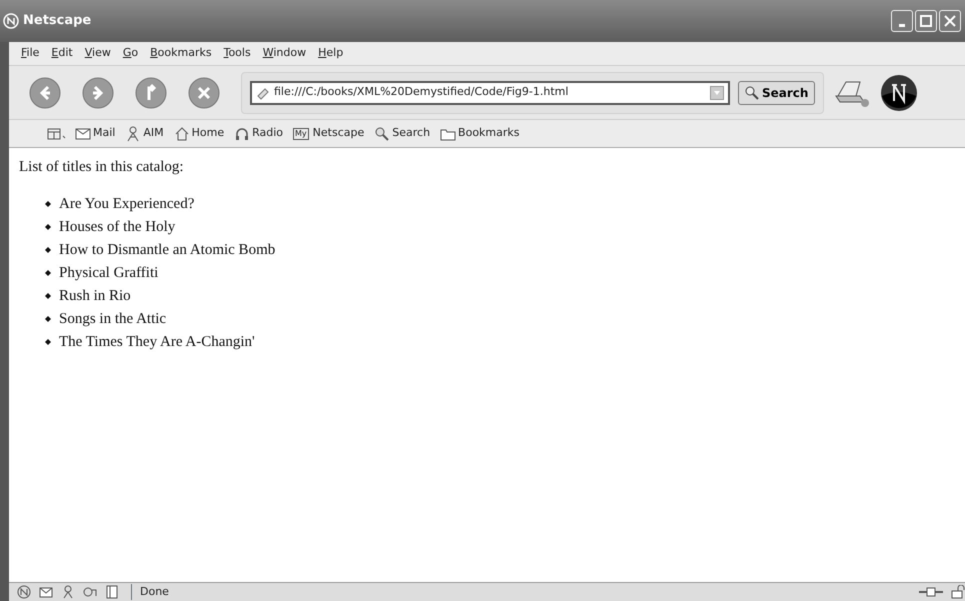 The width and height of the screenshot is (965, 601). Describe the element at coordinates (237, 53) in the screenshot. I see `menu-item: Tools` at that location.